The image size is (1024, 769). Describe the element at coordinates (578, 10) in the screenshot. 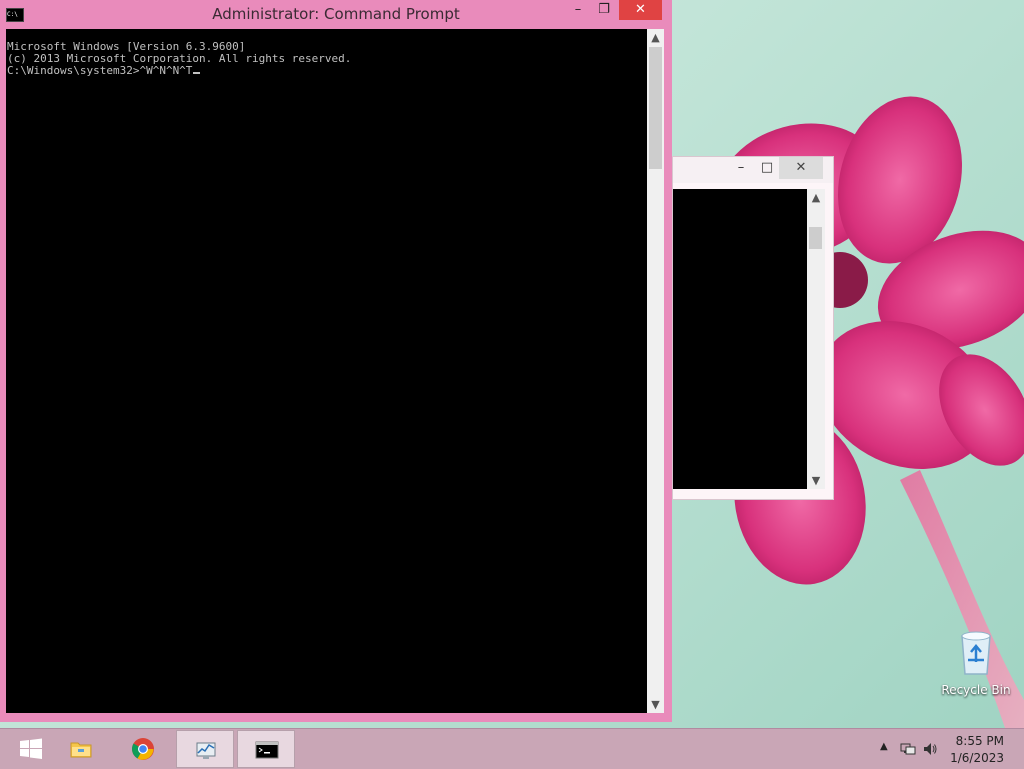

I see `minimize-button: –` at that location.